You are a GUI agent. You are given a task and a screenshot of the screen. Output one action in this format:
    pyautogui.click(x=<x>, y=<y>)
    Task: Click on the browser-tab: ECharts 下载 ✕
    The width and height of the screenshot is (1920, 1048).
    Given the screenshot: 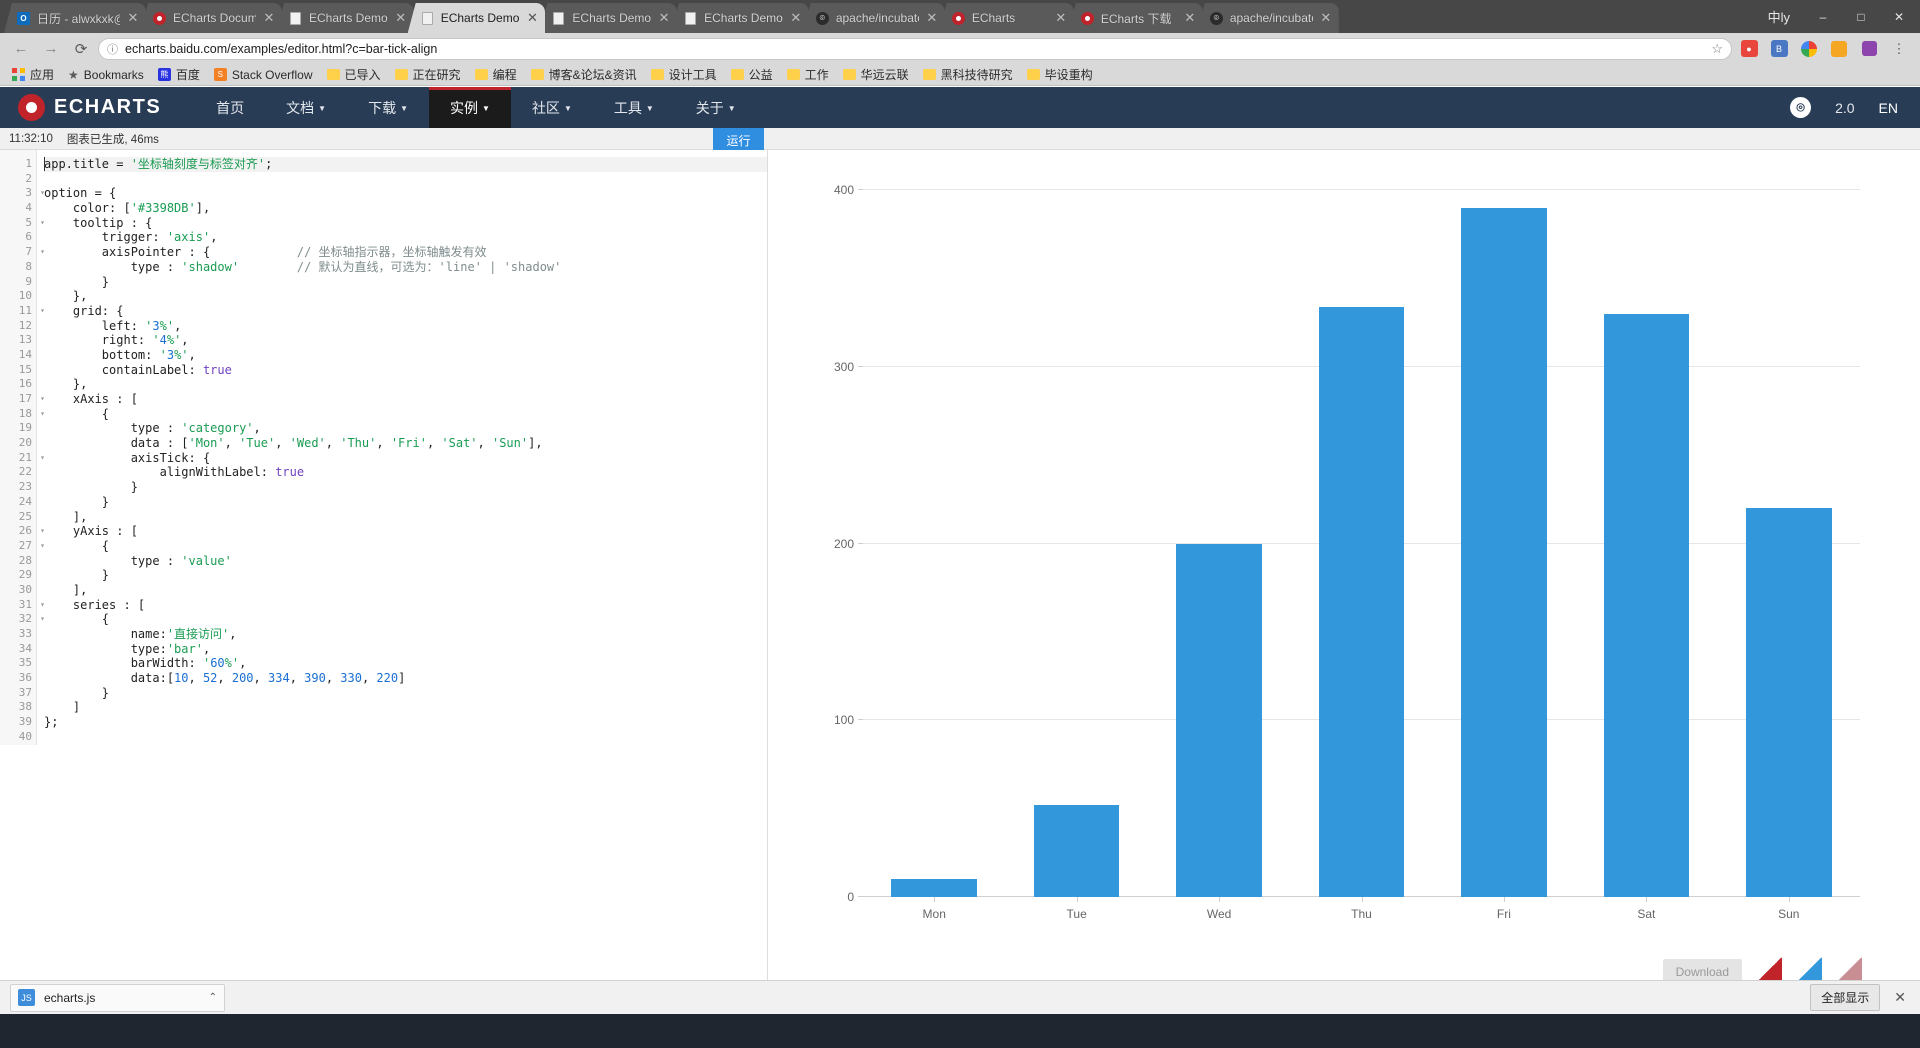 What is the action you would take?
    pyautogui.click(x=1135, y=18)
    